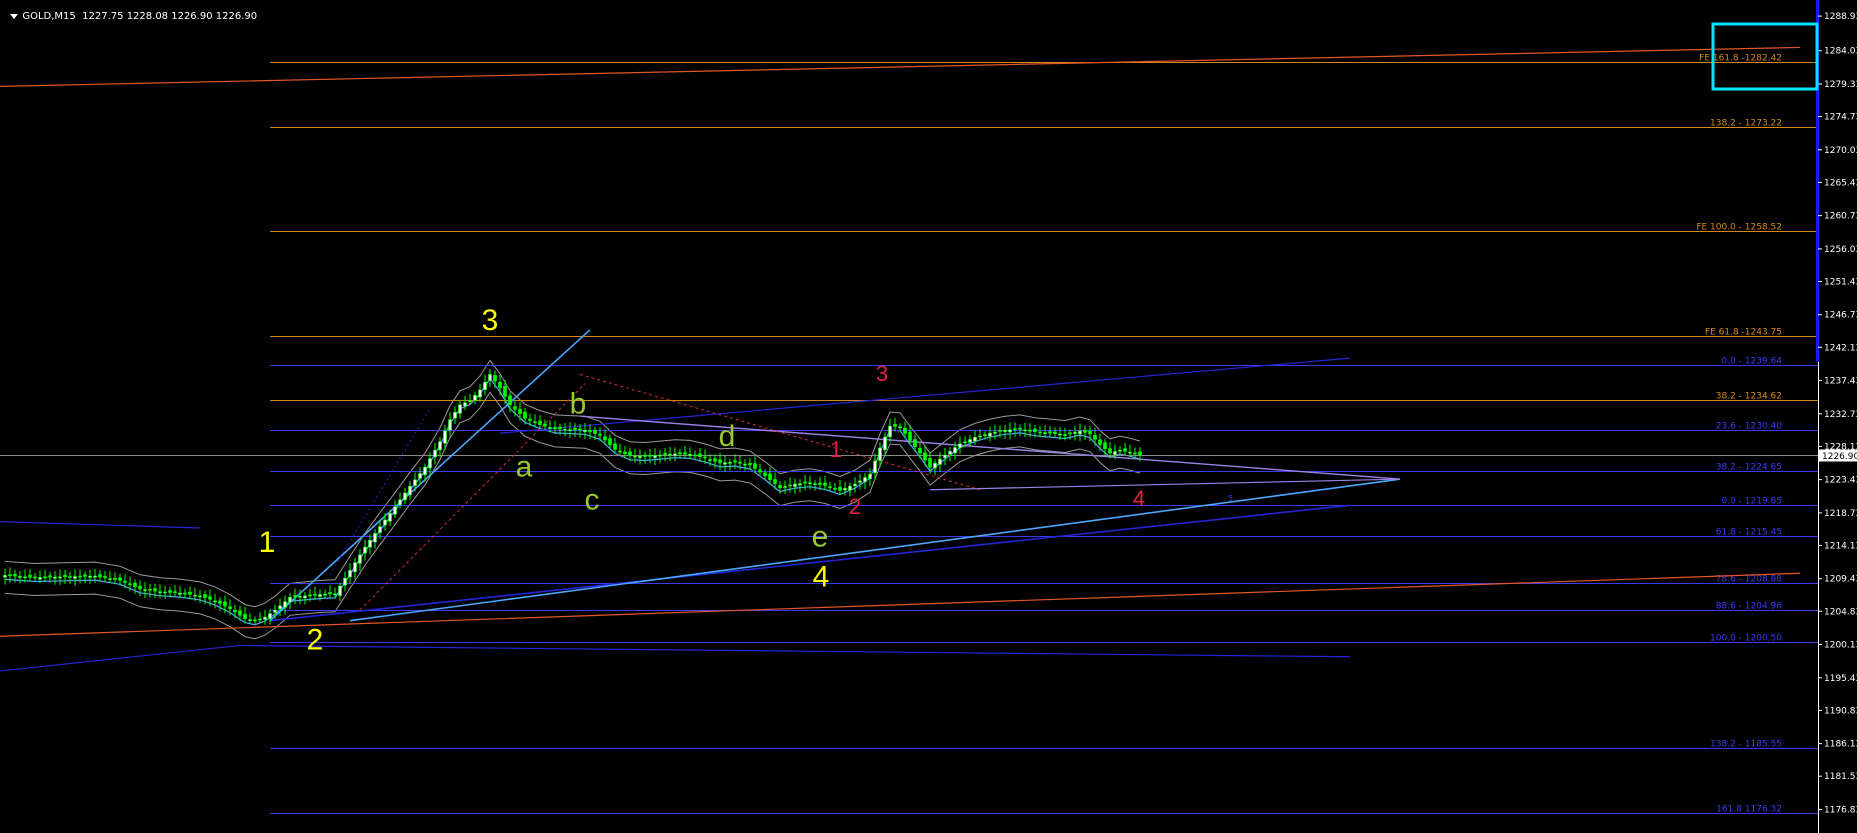 The height and width of the screenshot is (833, 1857). I want to click on y-tick-label-21: 1190.83, so click(1840, 711).